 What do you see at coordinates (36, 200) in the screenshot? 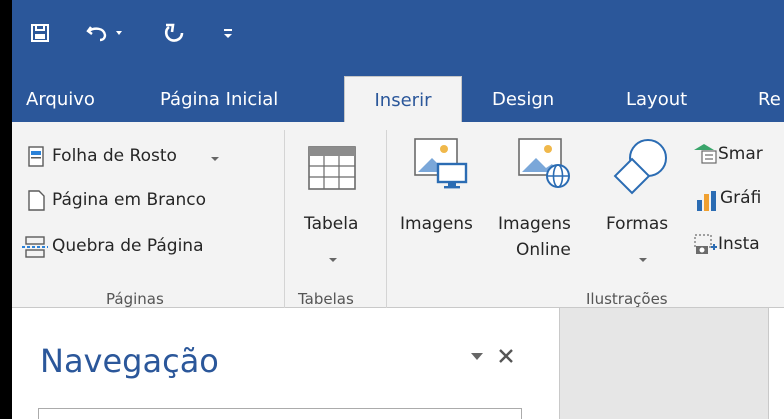
I see `blank-page-icon` at bounding box center [36, 200].